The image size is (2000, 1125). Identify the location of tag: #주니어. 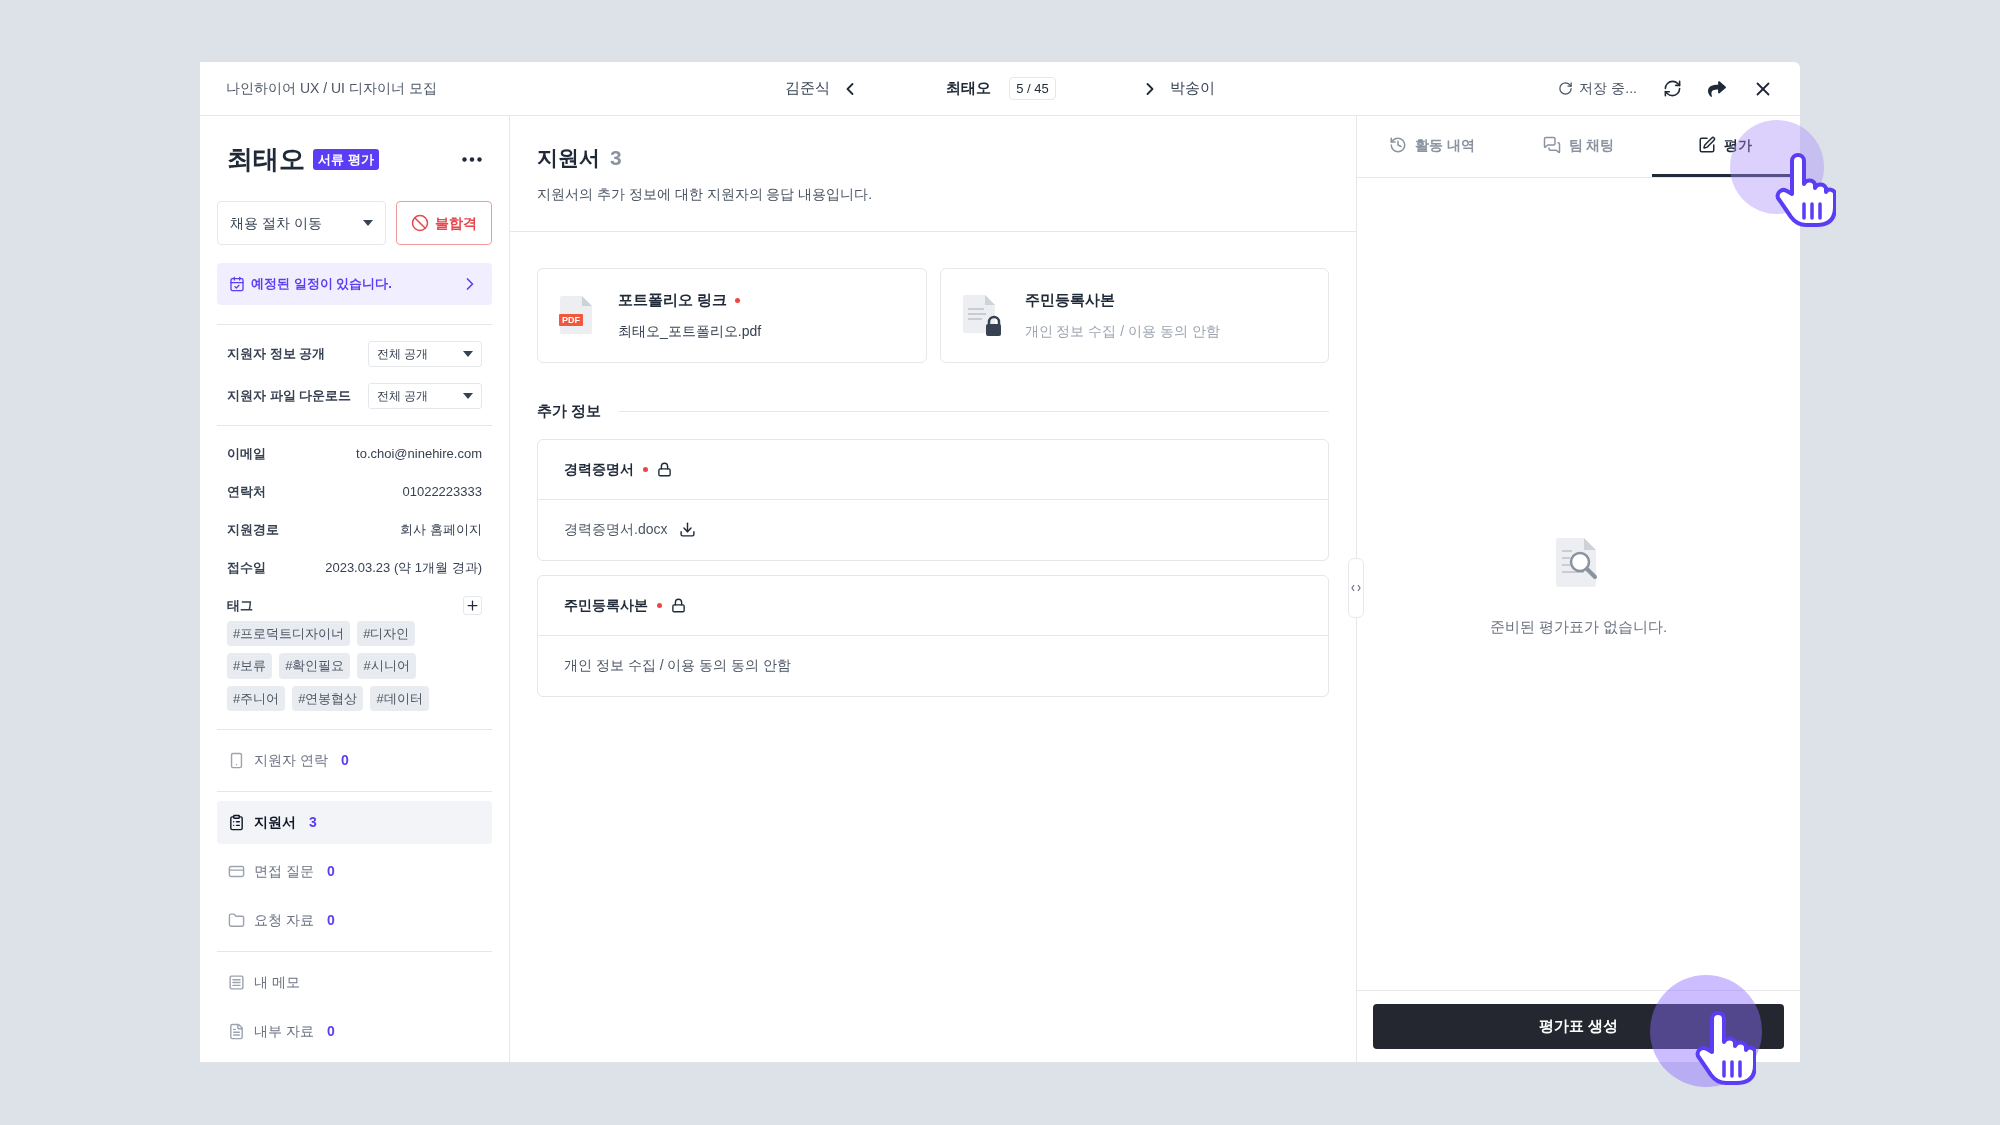
(256, 698).